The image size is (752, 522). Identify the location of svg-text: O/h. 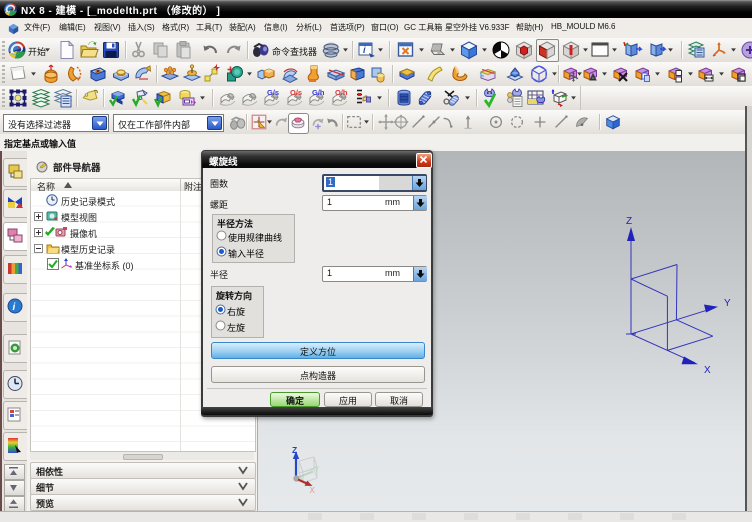
(341, 92).